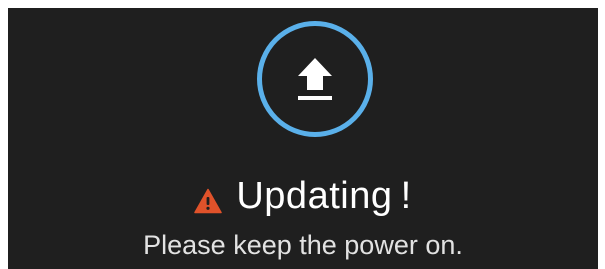  What do you see at coordinates (208, 201) in the screenshot?
I see `warning-icon` at bounding box center [208, 201].